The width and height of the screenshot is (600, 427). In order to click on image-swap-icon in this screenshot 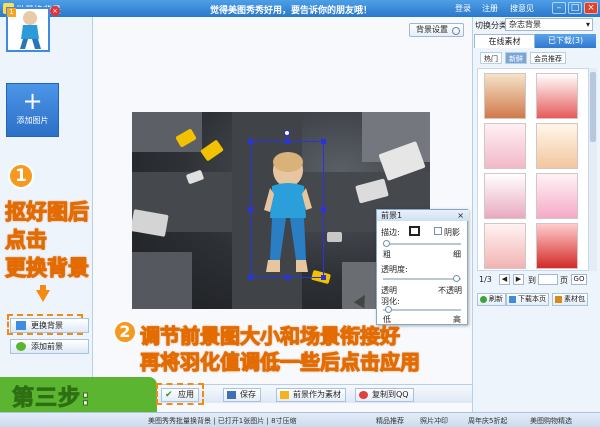, I will do `click(21, 325)`.